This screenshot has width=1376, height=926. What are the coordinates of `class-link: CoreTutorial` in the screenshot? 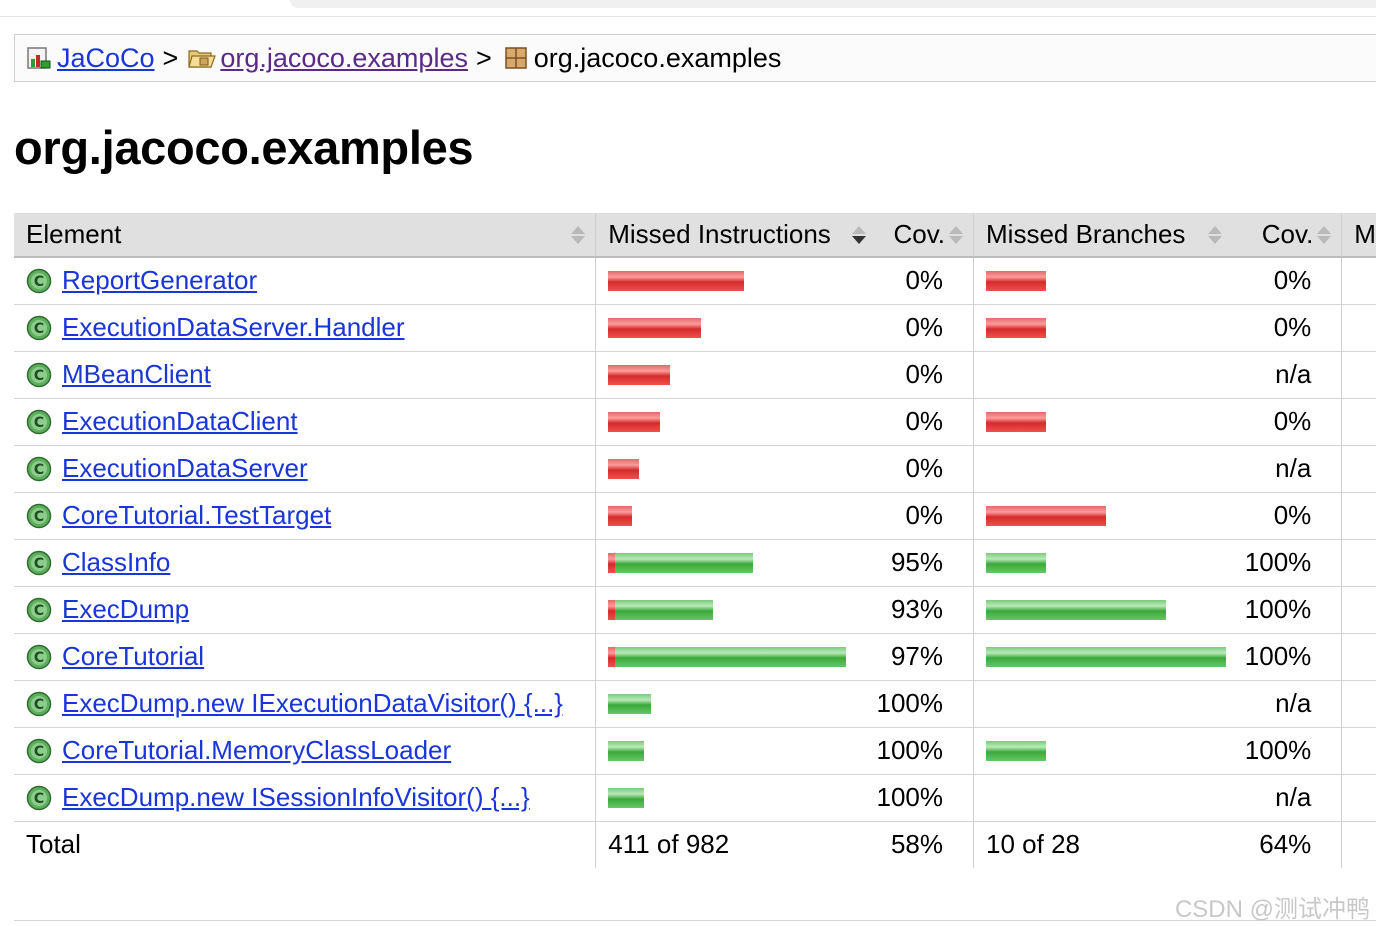 It's located at (133, 656).